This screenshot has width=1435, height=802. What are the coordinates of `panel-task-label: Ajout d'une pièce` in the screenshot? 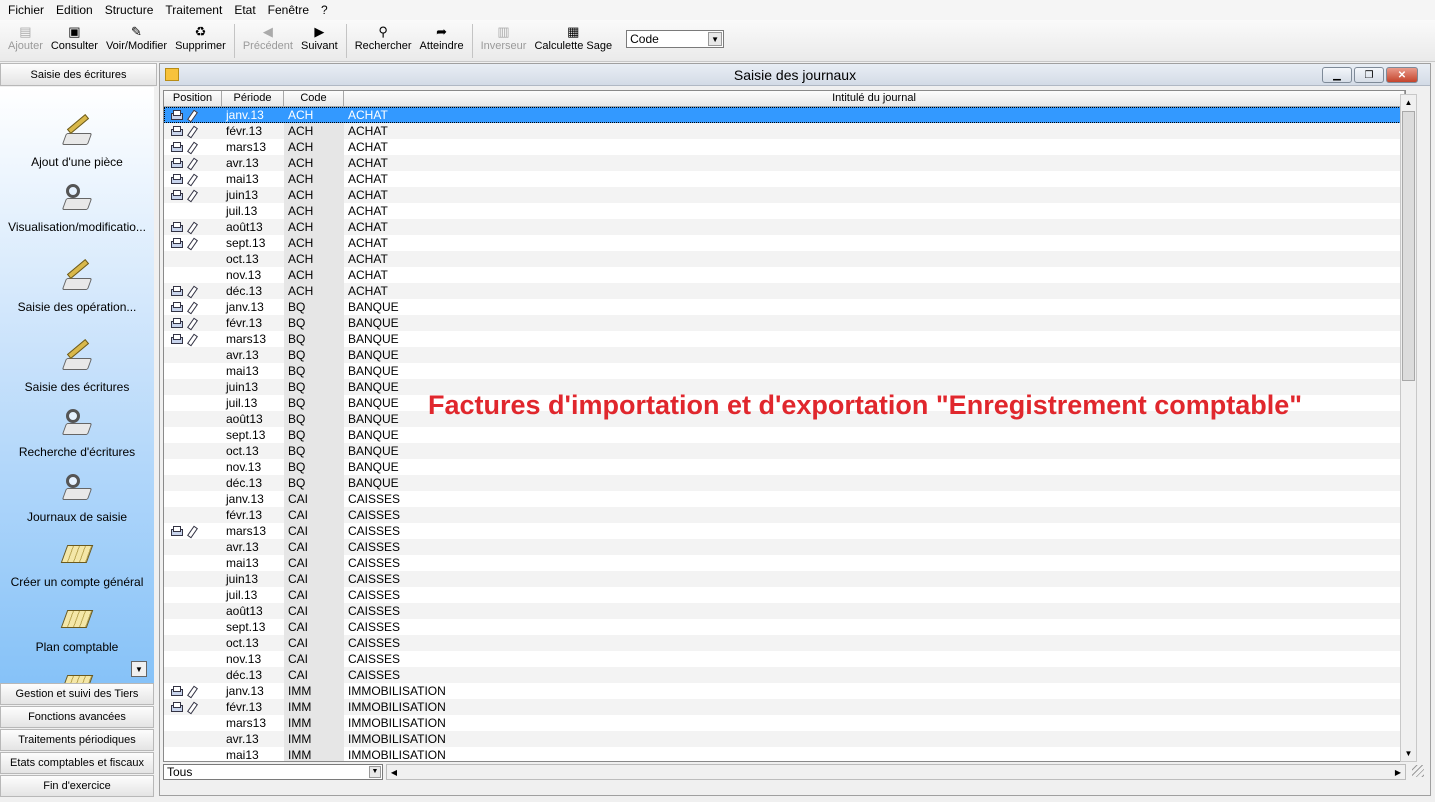 It's located at (77, 162).